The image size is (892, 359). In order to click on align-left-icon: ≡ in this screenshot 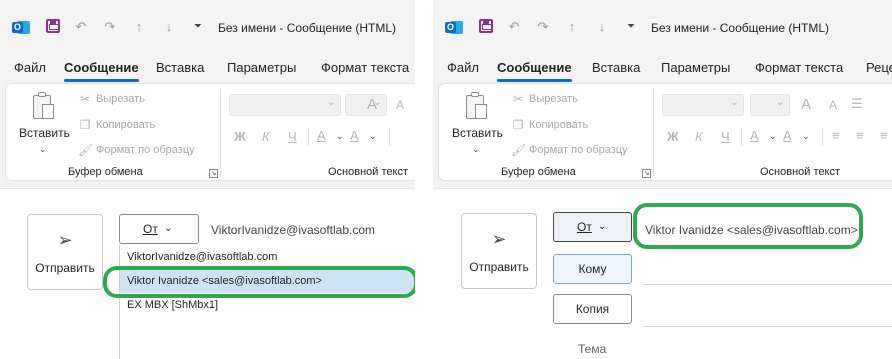, I will do `click(836, 135)`.